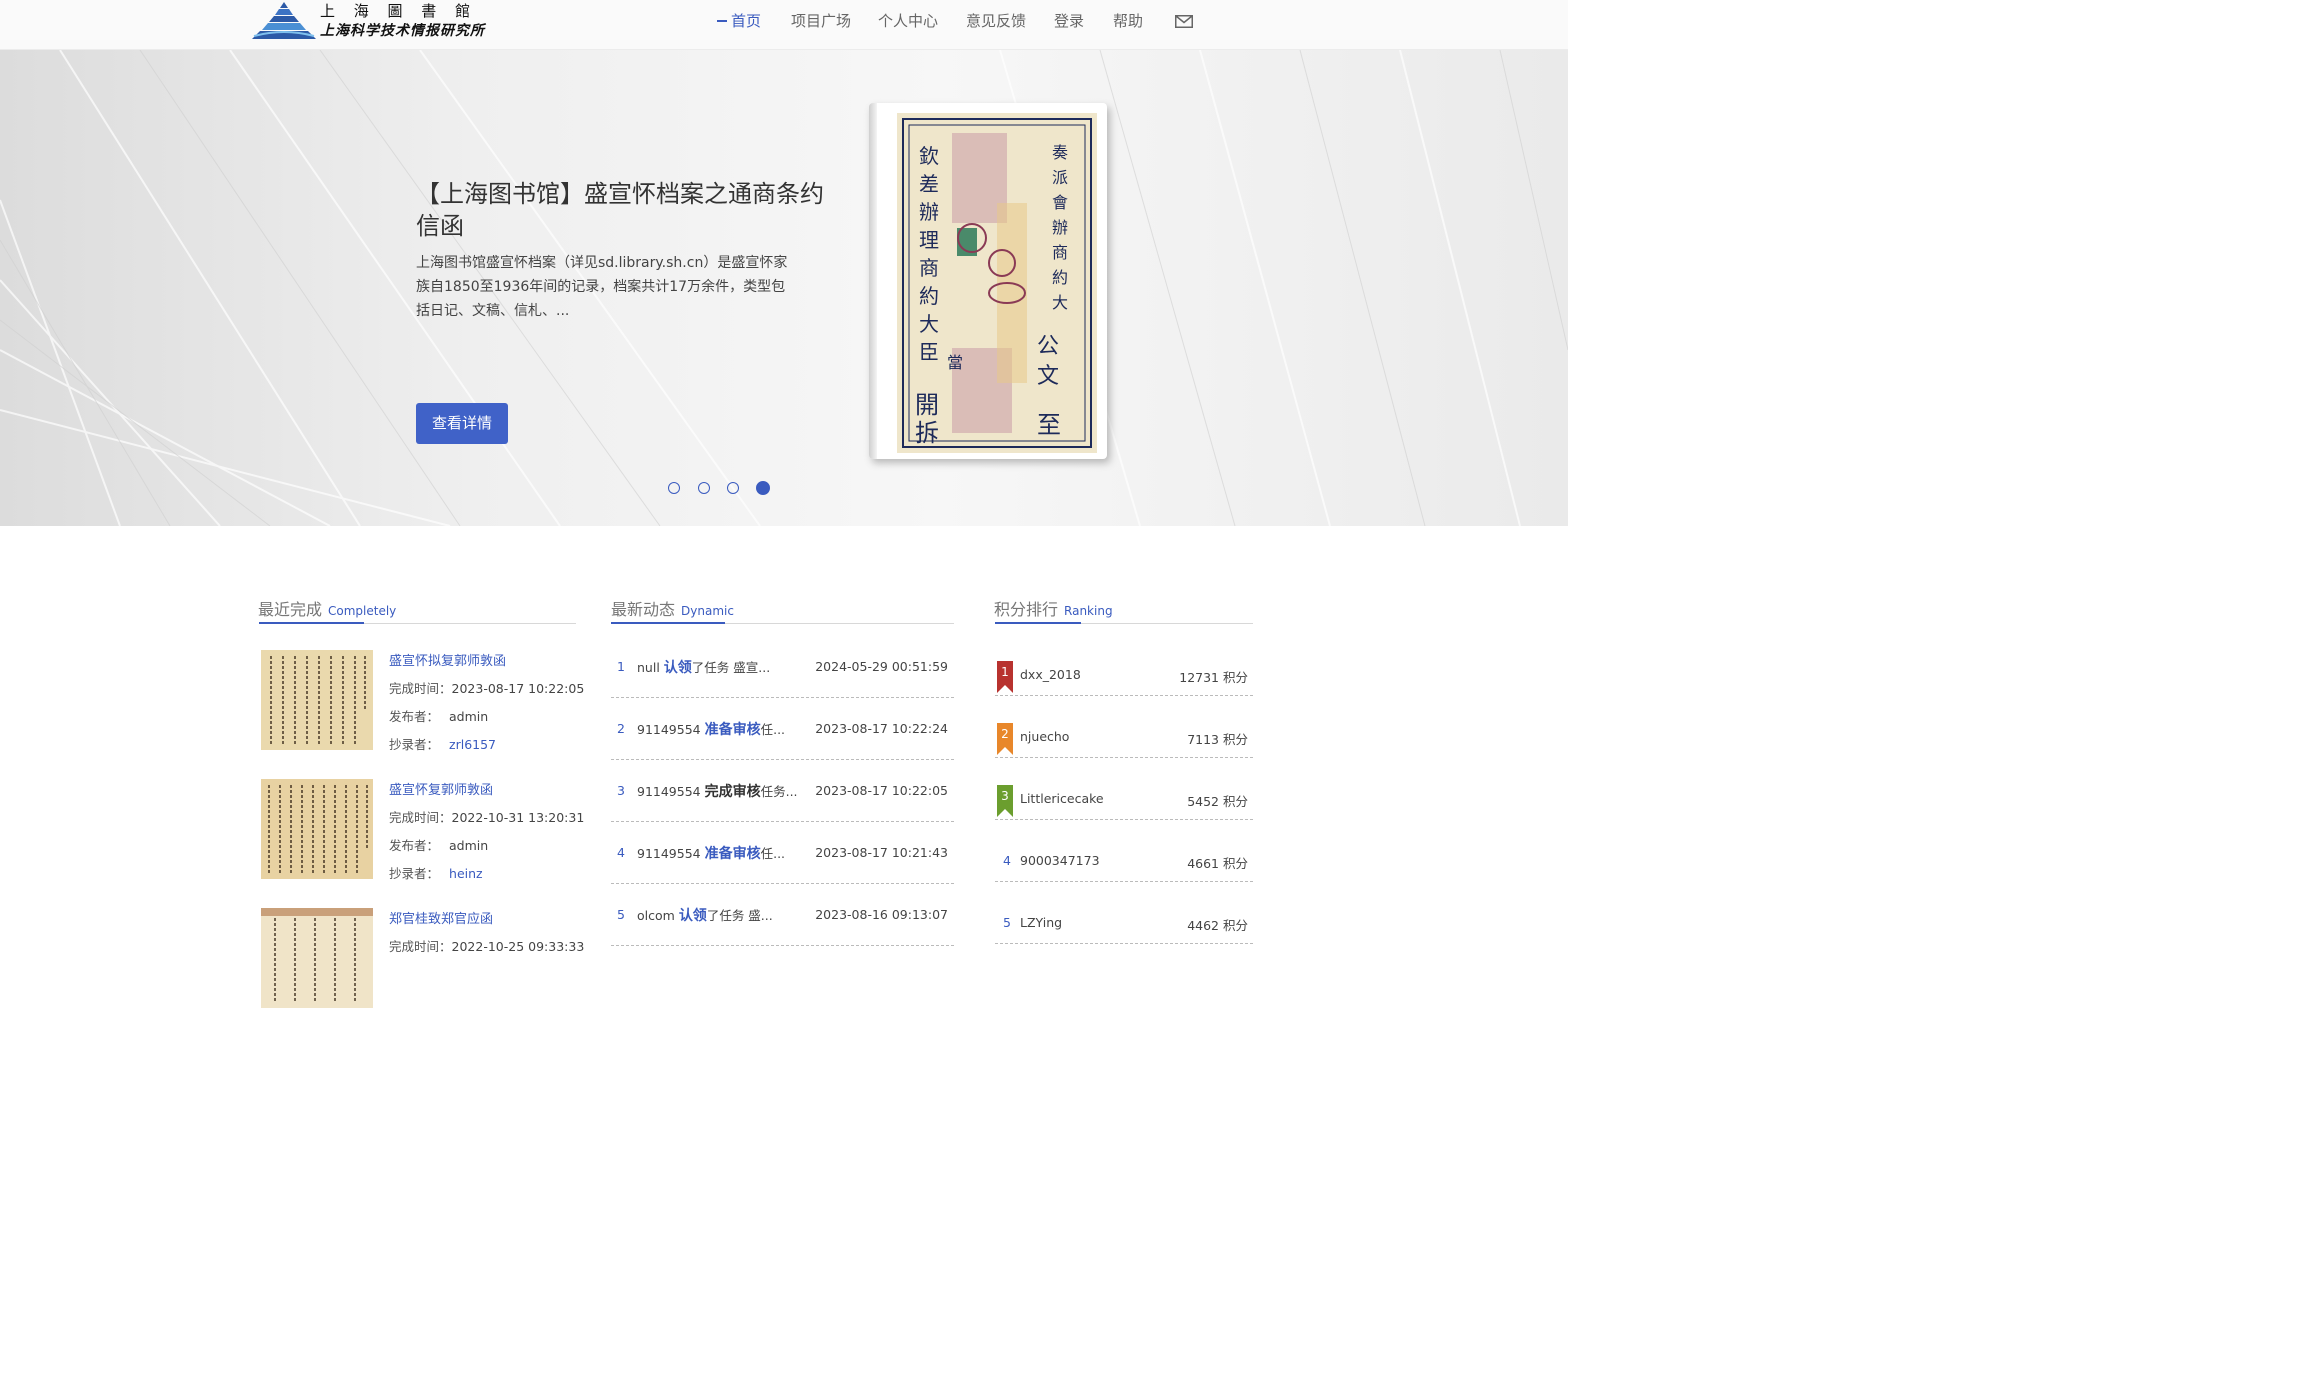 This screenshot has height=1387, width=2303. What do you see at coordinates (290, 609) in the screenshot?
I see `completed-title-zh: 最近完成` at bounding box center [290, 609].